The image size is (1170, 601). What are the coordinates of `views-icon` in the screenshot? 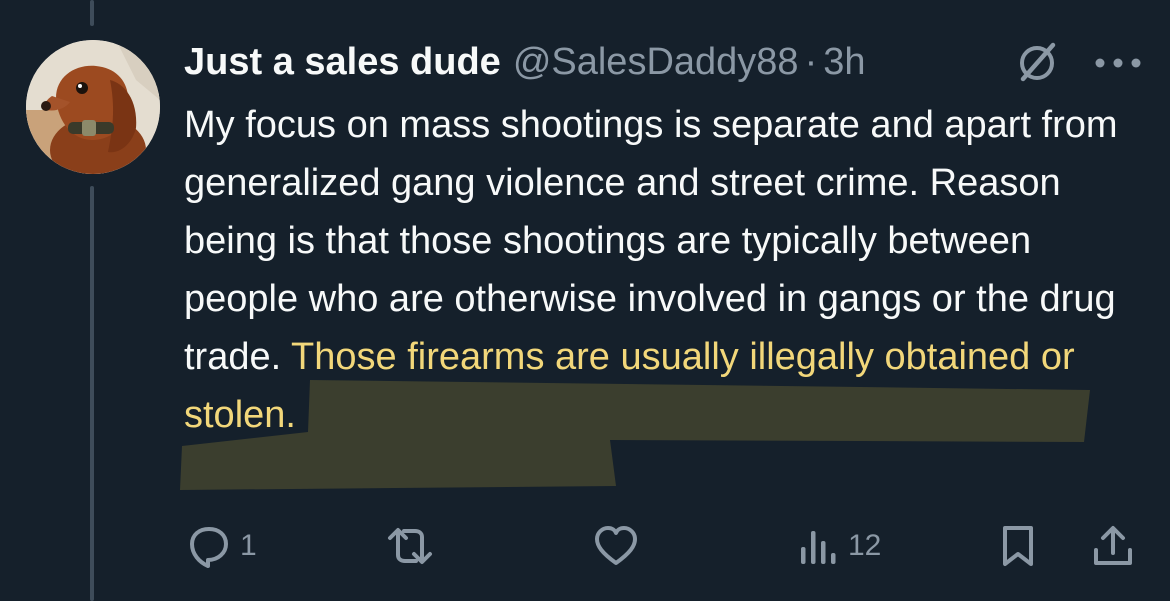 It's located at (818, 547).